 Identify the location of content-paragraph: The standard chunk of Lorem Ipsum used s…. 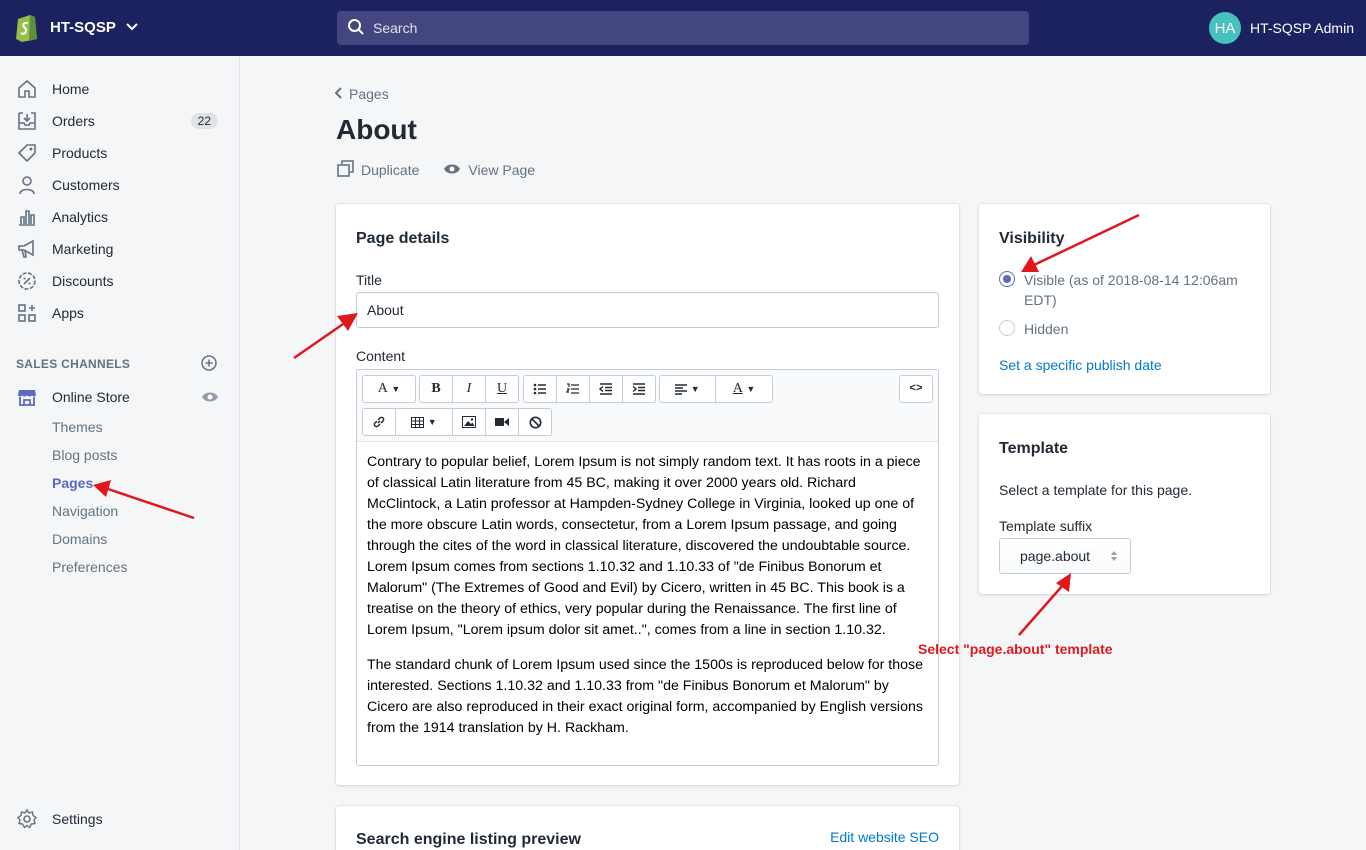
(645, 696).